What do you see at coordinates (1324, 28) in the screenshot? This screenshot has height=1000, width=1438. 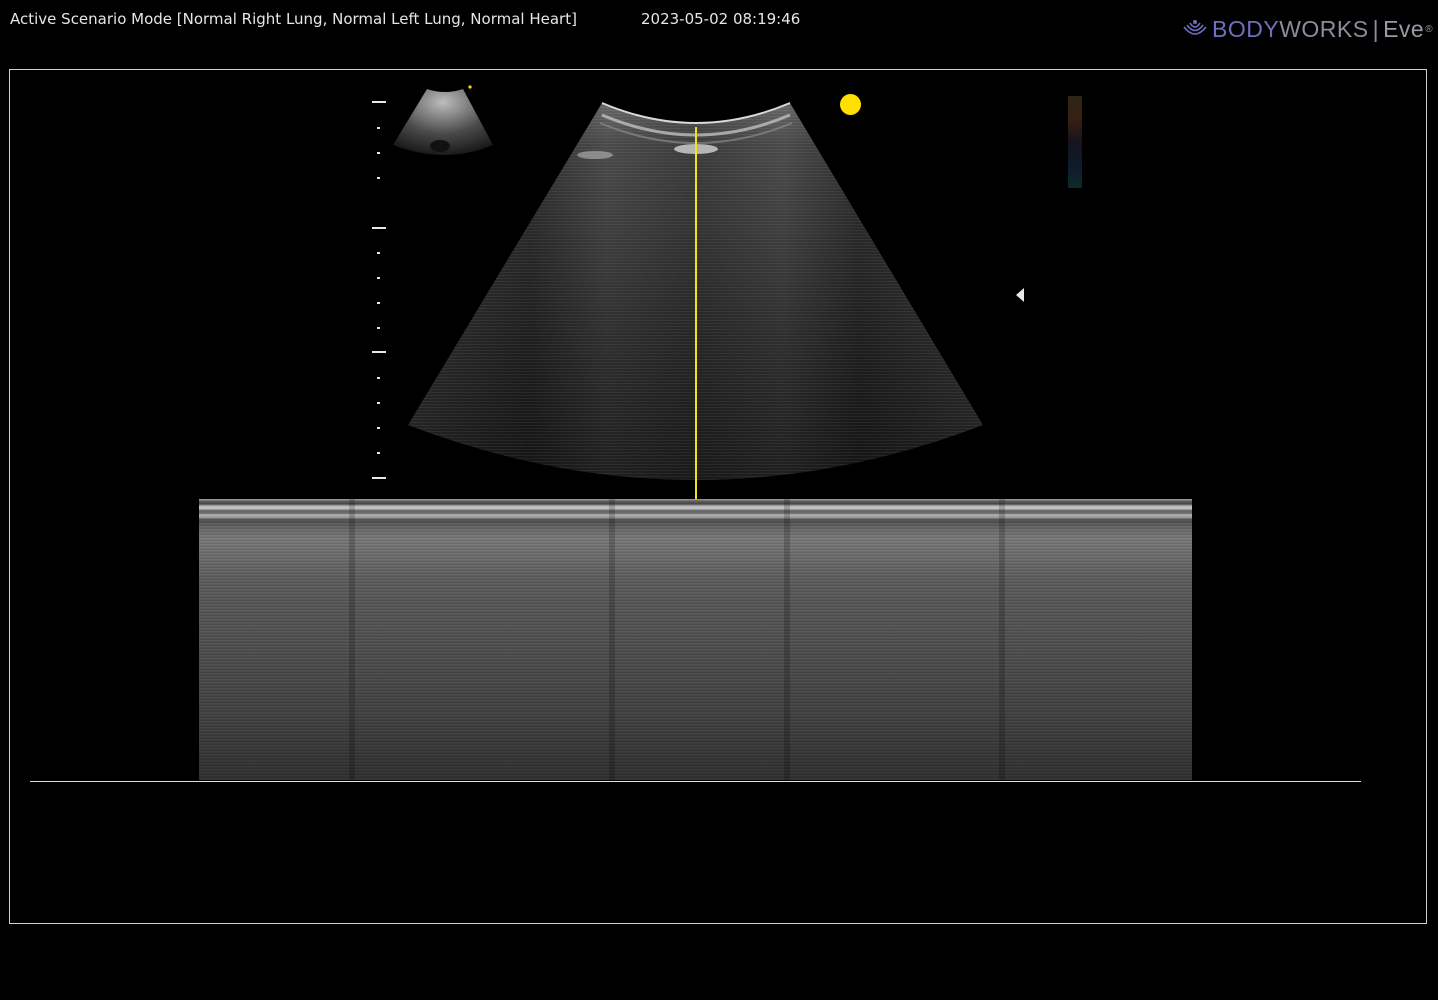 I see `brand-works-text: WORKS` at bounding box center [1324, 28].